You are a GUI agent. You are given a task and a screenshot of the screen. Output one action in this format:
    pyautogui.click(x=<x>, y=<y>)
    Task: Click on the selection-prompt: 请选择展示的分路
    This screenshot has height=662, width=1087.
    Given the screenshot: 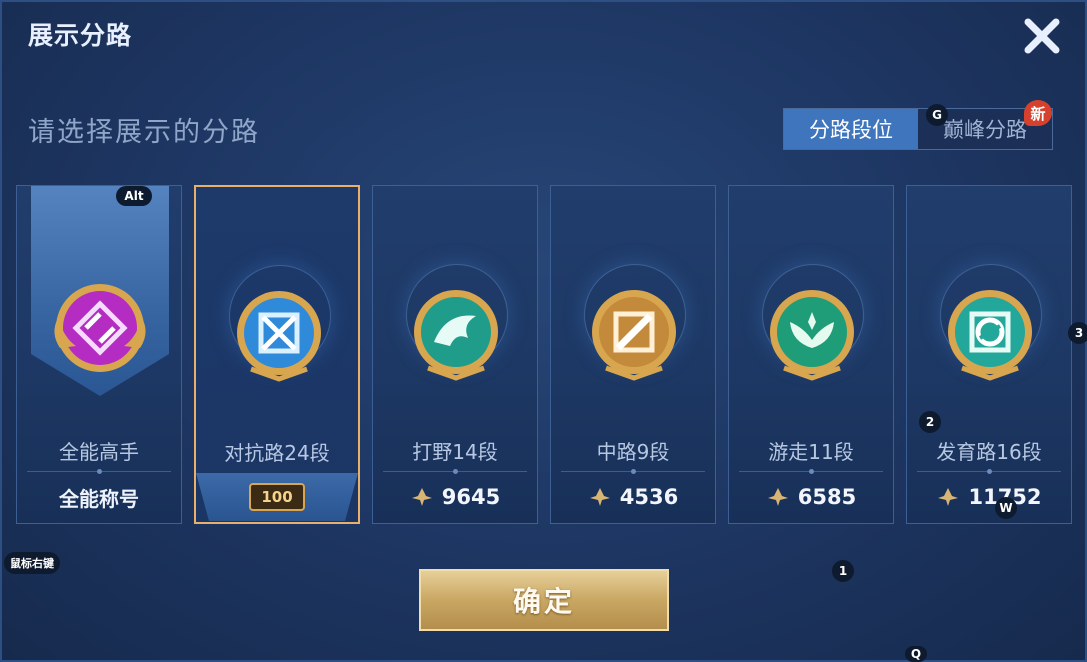 What is the action you would take?
    pyautogui.click(x=144, y=132)
    